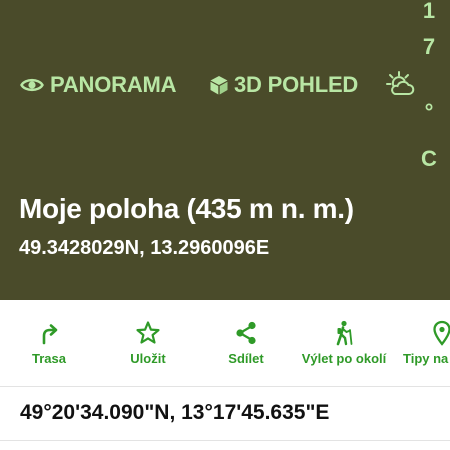 Image resolution: width=450 pixels, height=450 pixels. I want to click on hiker-icon, so click(344, 333).